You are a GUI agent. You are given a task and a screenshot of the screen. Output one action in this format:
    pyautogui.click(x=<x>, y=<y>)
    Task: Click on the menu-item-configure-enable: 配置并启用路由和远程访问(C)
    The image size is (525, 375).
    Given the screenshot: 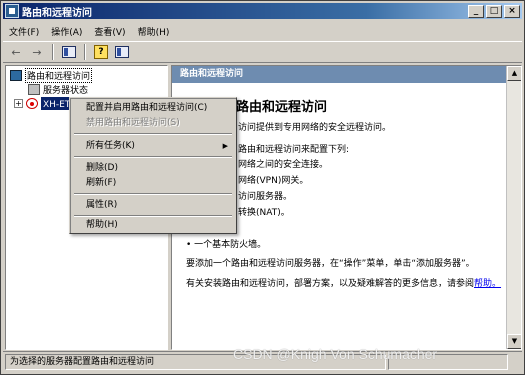 What is the action you would take?
    pyautogui.click(x=153, y=108)
    